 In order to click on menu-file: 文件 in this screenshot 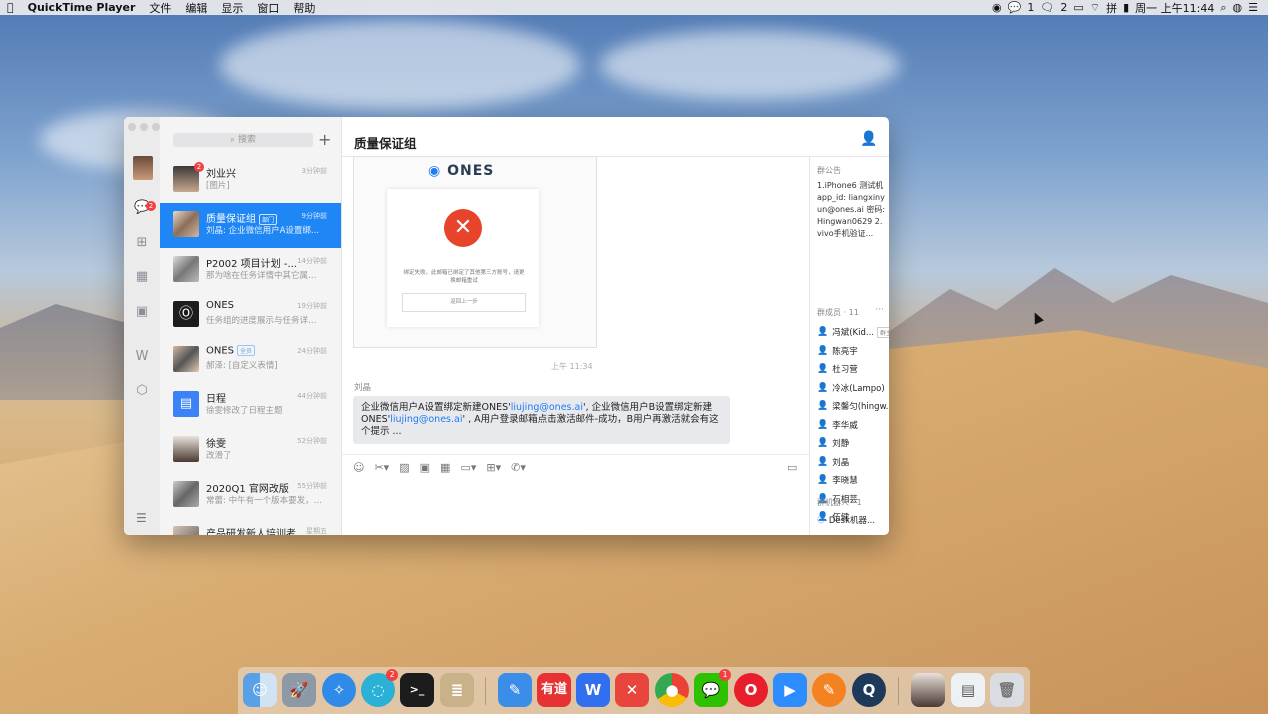, I will do `click(160, 8)`.